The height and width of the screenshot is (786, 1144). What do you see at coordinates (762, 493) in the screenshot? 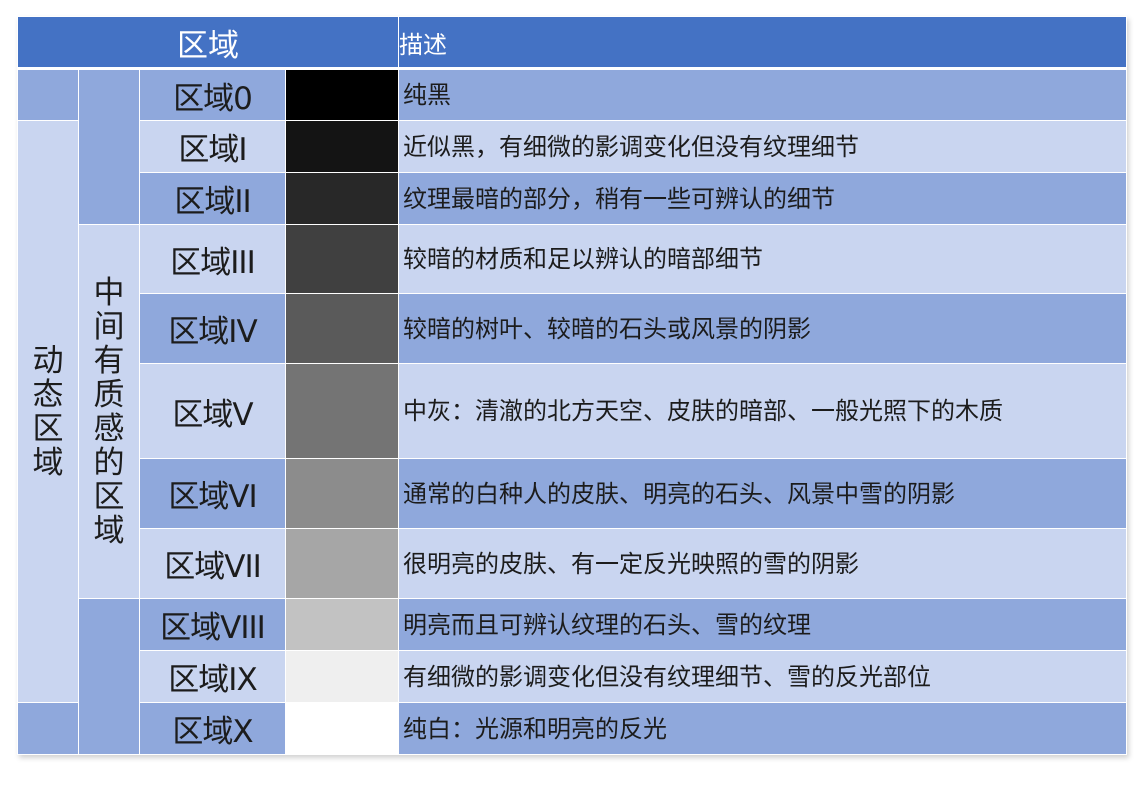
I see `zone-description: 通常的白种人的皮肤、明亮的石头、风景中雪的阴影` at bounding box center [762, 493].